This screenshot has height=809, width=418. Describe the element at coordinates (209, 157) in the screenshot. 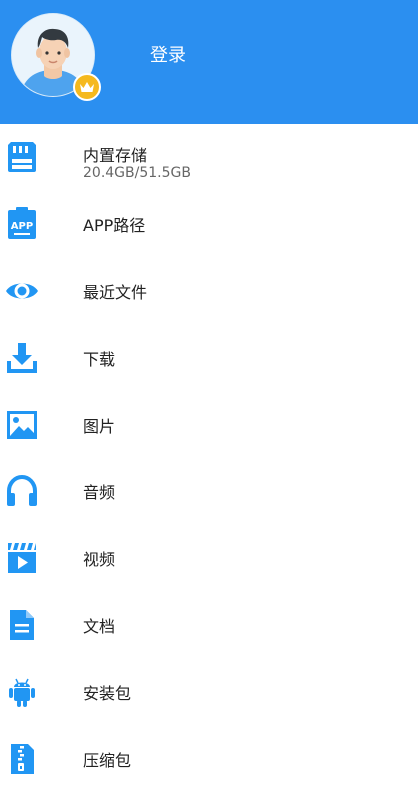

I see `menu-item-internal-storage: 内置存储 20.4GB/51.5GB` at that location.